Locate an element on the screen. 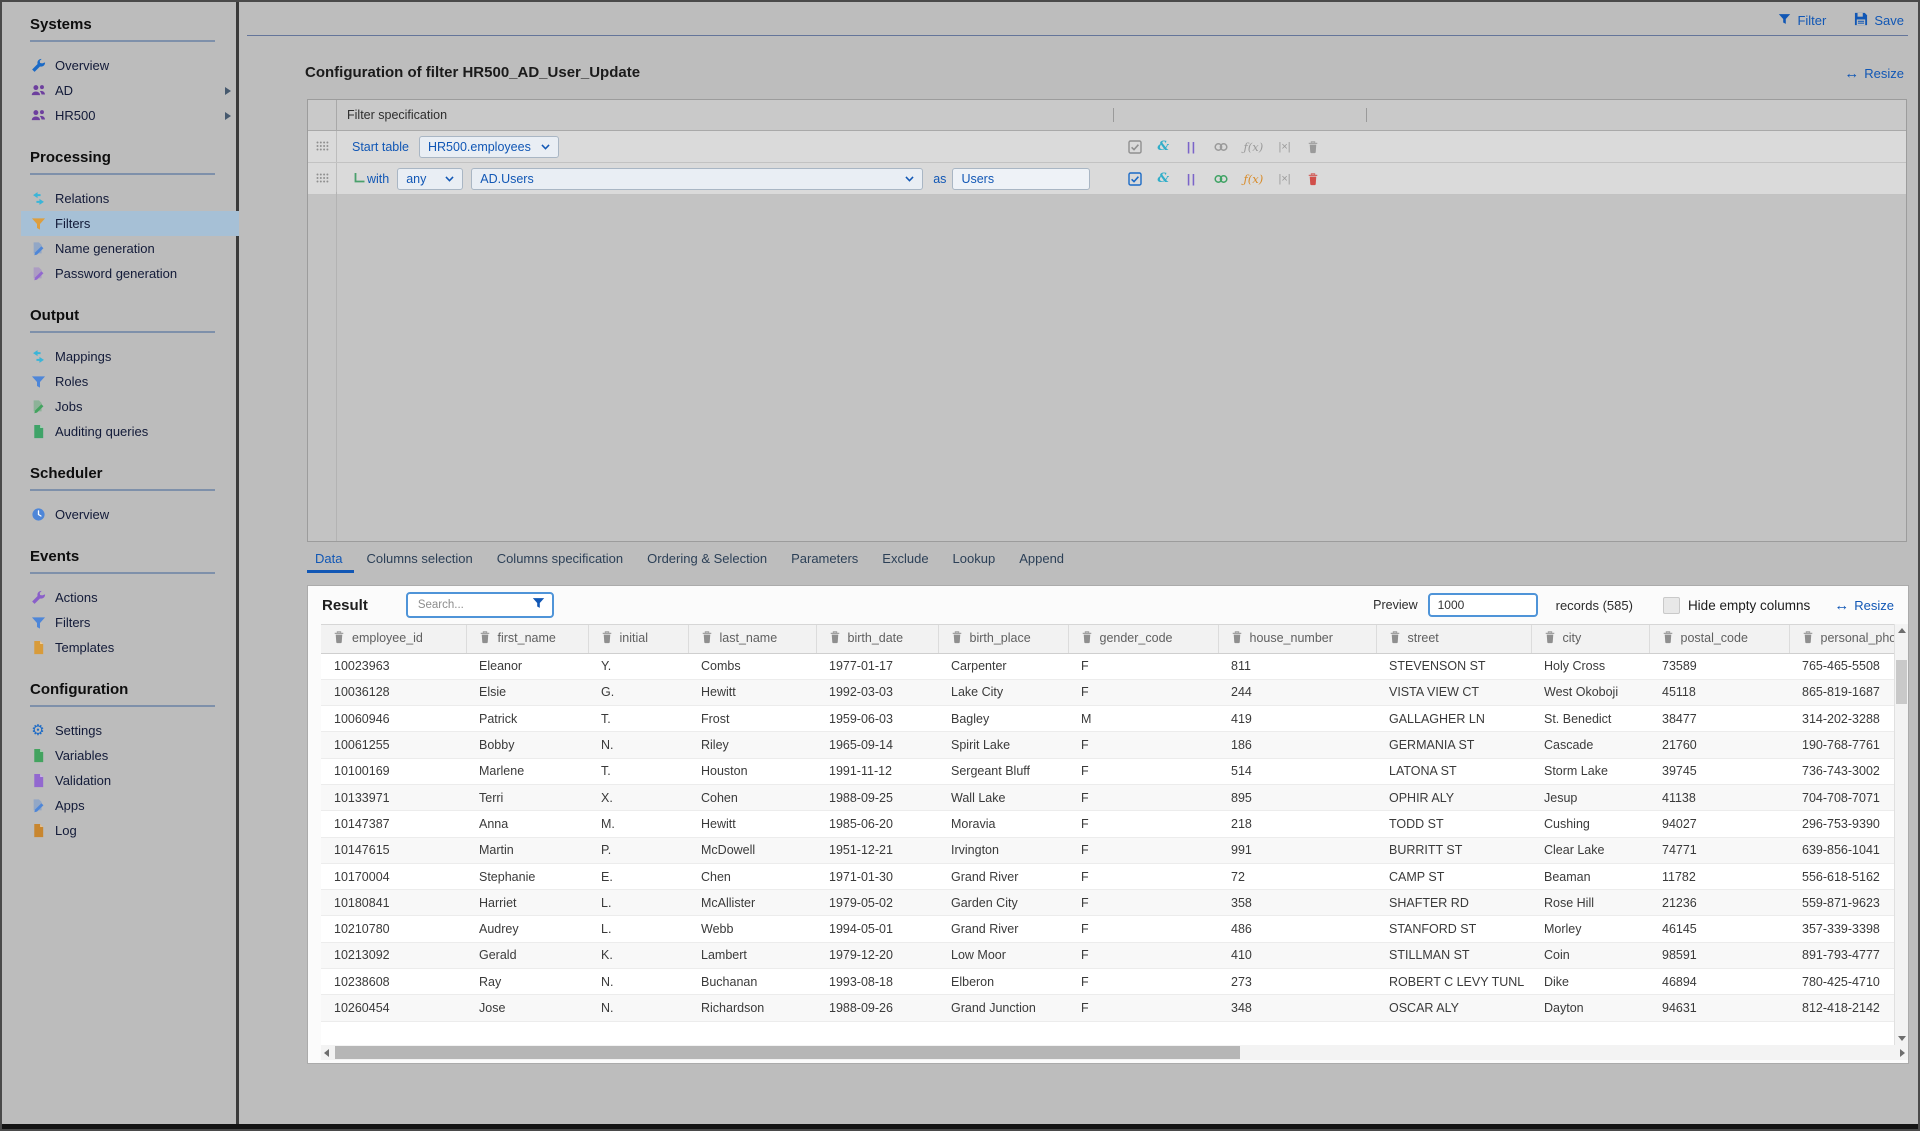 This screenshot has height=1131, width=1920. column-header-gender-code: gender_code is located at coordinates (1143, 639).